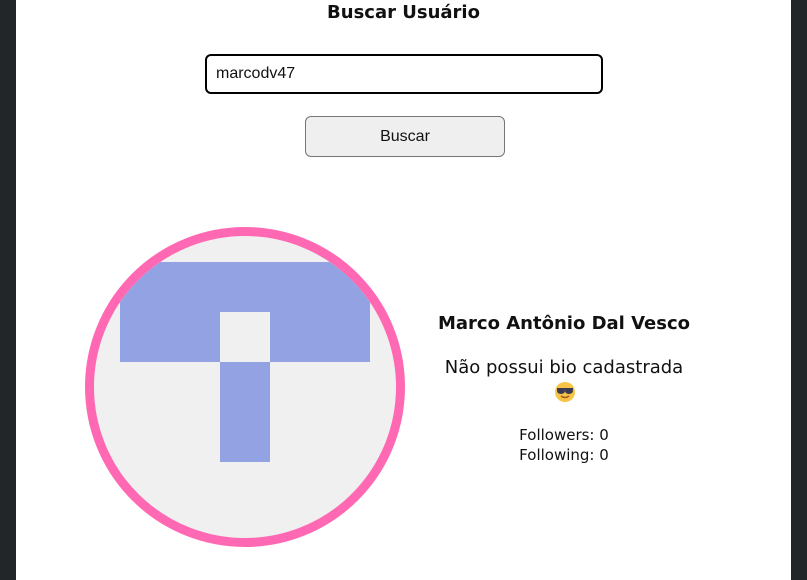 The height and width of the screenshot is (580, 807). I want to click on profile-name: Marco Antônio Dal Vesco, so click(564, 323).